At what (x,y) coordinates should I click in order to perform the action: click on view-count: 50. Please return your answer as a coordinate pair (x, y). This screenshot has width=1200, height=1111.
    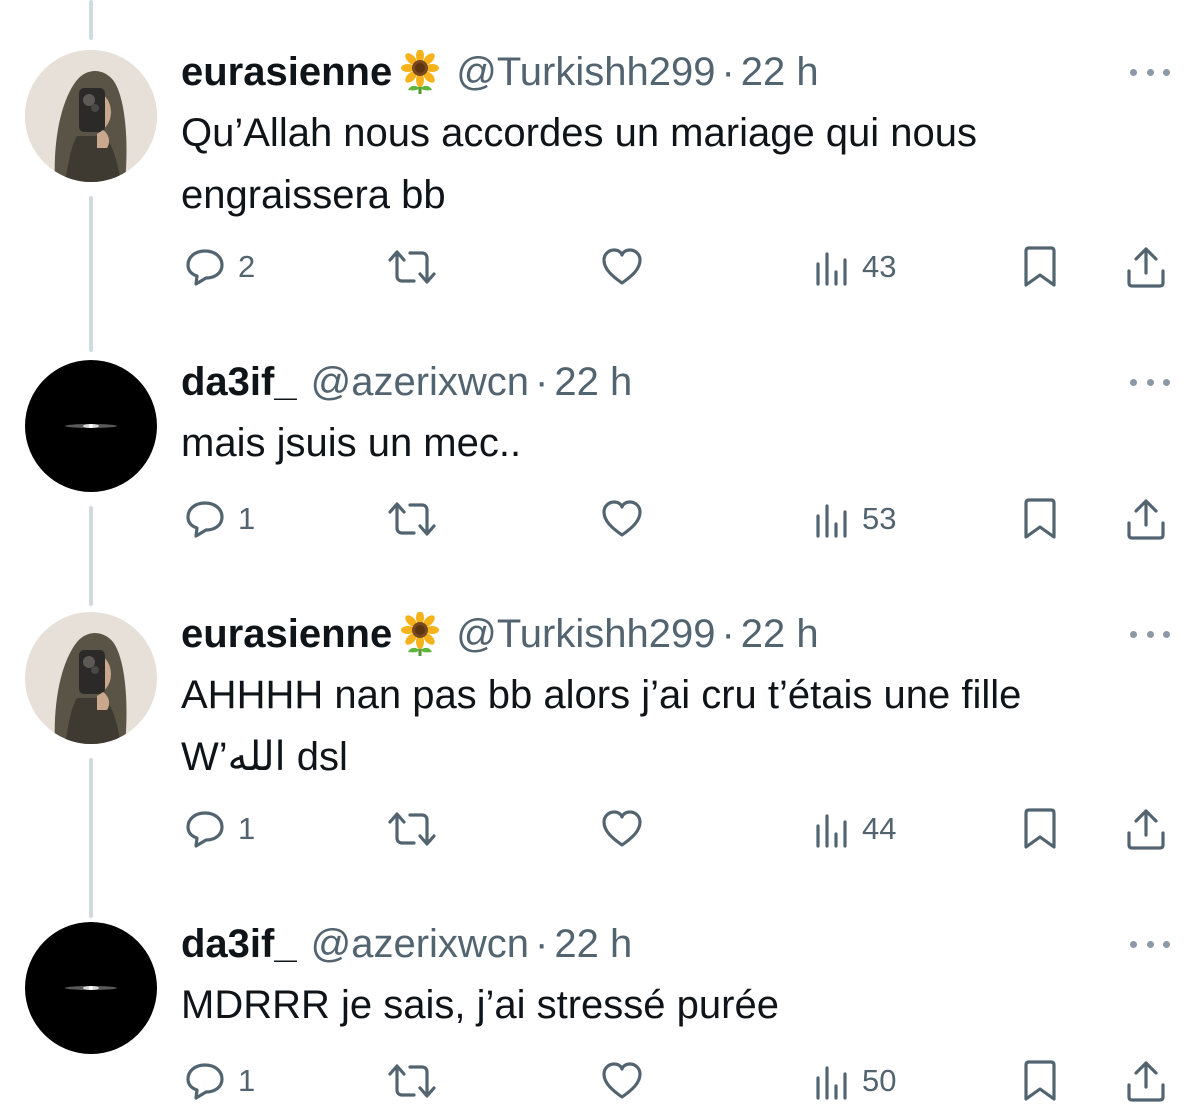
    Looking at the image, I should click on (879, 1080).